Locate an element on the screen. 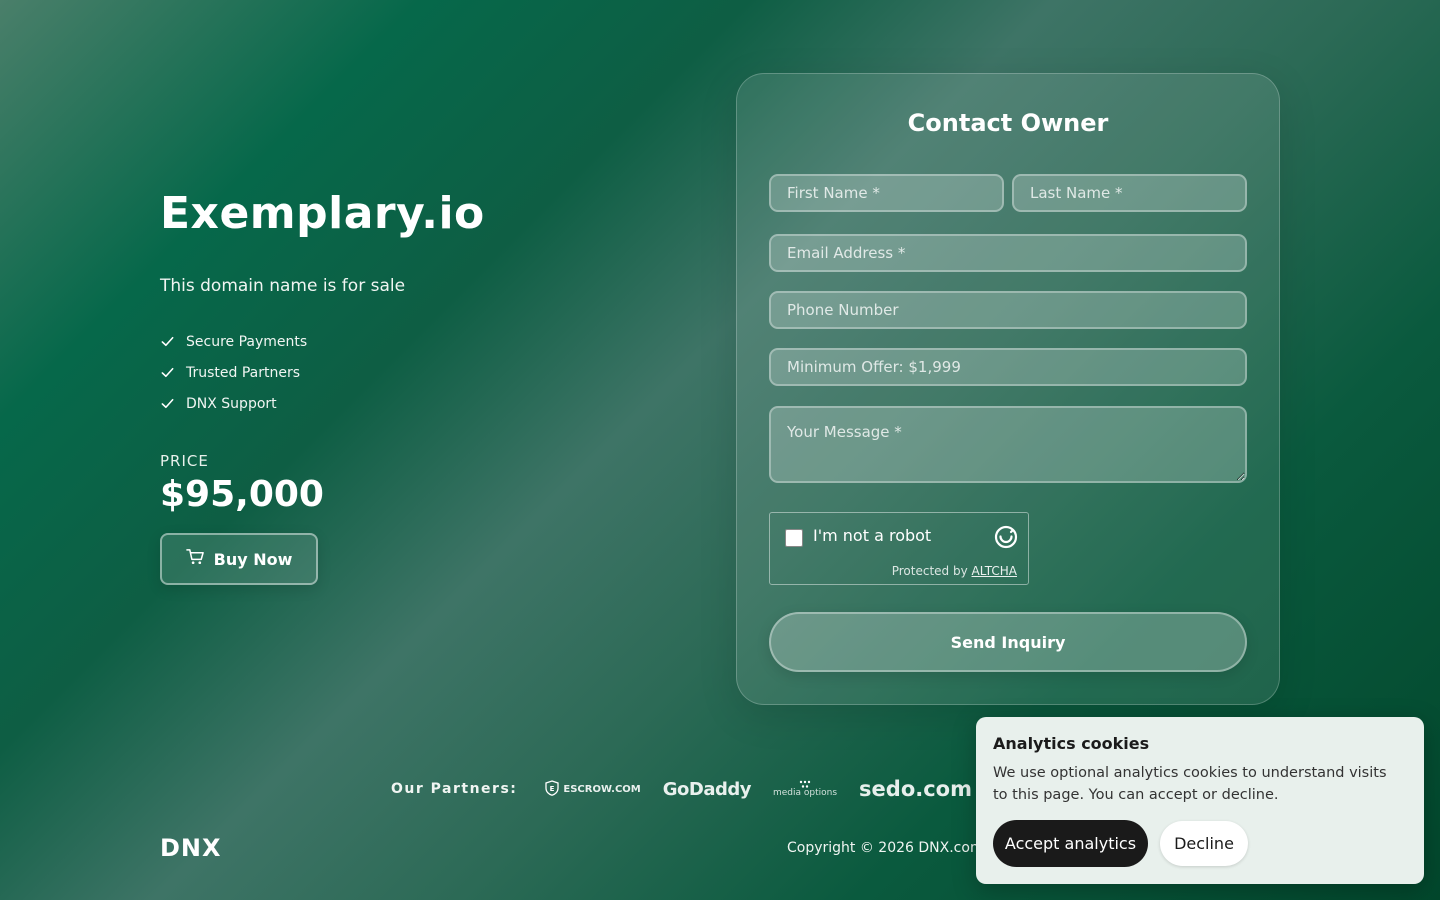 The width and height of the screenshot is (1440, 900). feature-label: DNX Support is located at coordinates (231, 403).